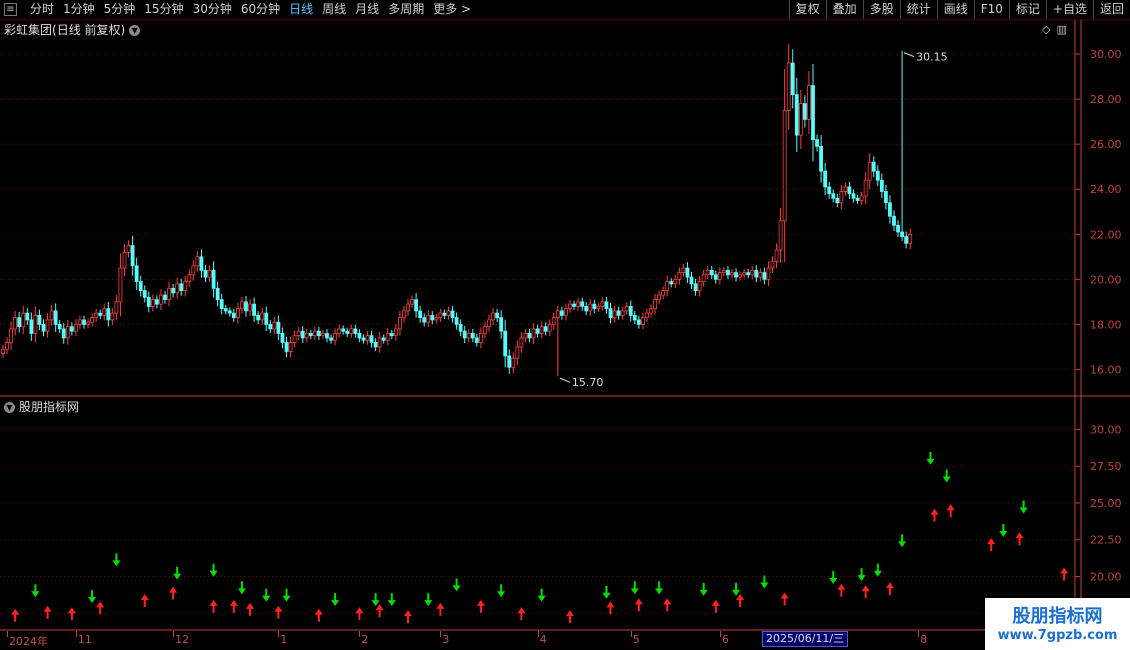 The image size is (1130, 650). Describe the element at coordinates (881, 9) in the screenshot. I see `tool-button-2: 多股` at that location.